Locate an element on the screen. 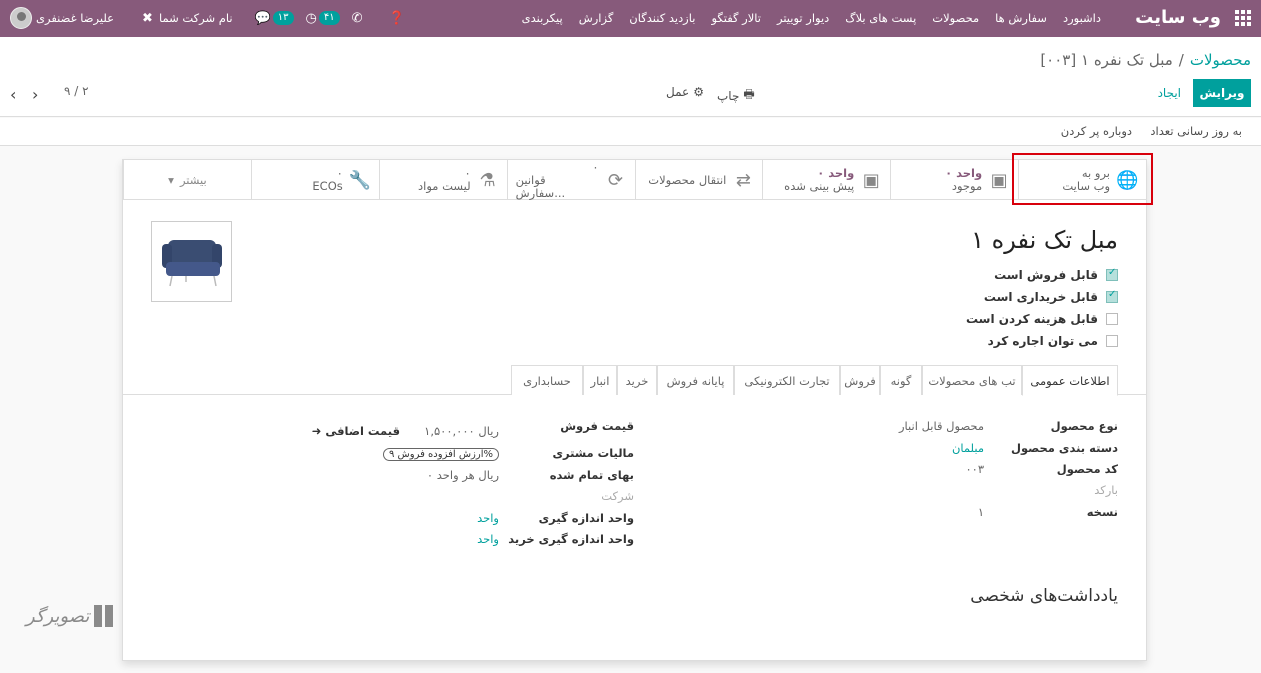 The height and width of the screenshot is (673, 1261). barcode-label: بارکد is located at coordinates (1106, 490).